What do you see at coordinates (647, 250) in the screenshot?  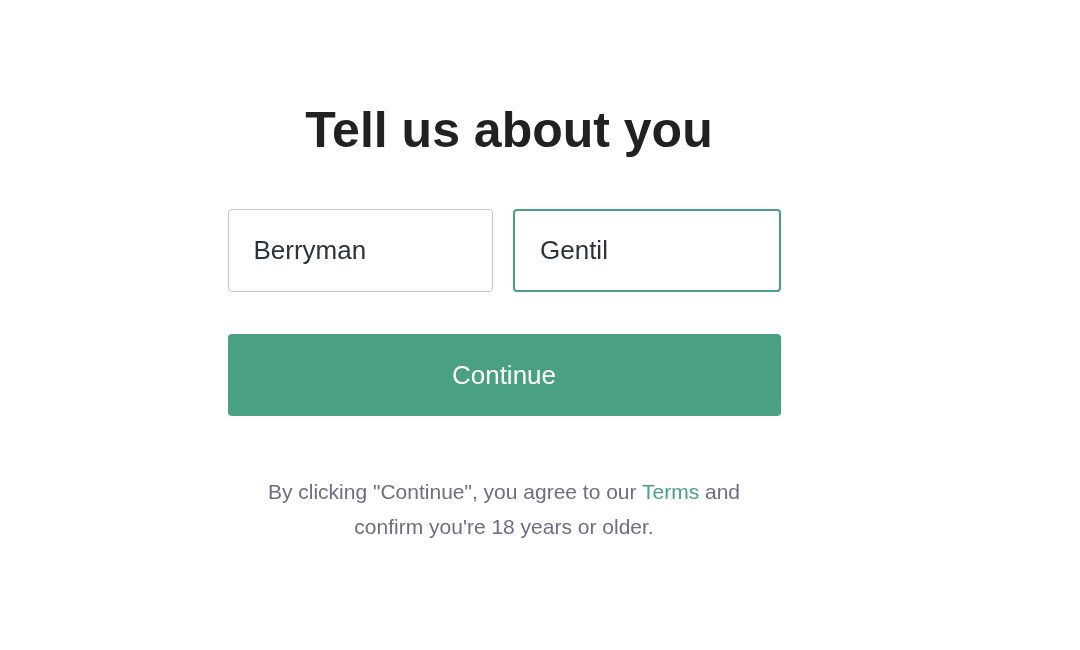 I see `text-field: Gentil` at bounding box center [647, 250].